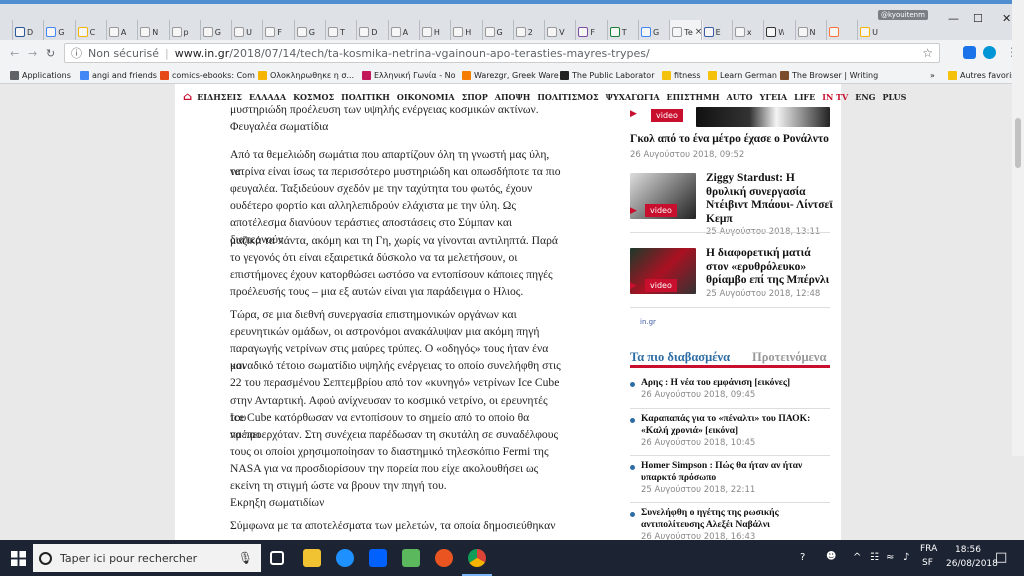 This screenshot has width=1024, height=576. I want to click on nav-item: PLUS, so click(894, 97).